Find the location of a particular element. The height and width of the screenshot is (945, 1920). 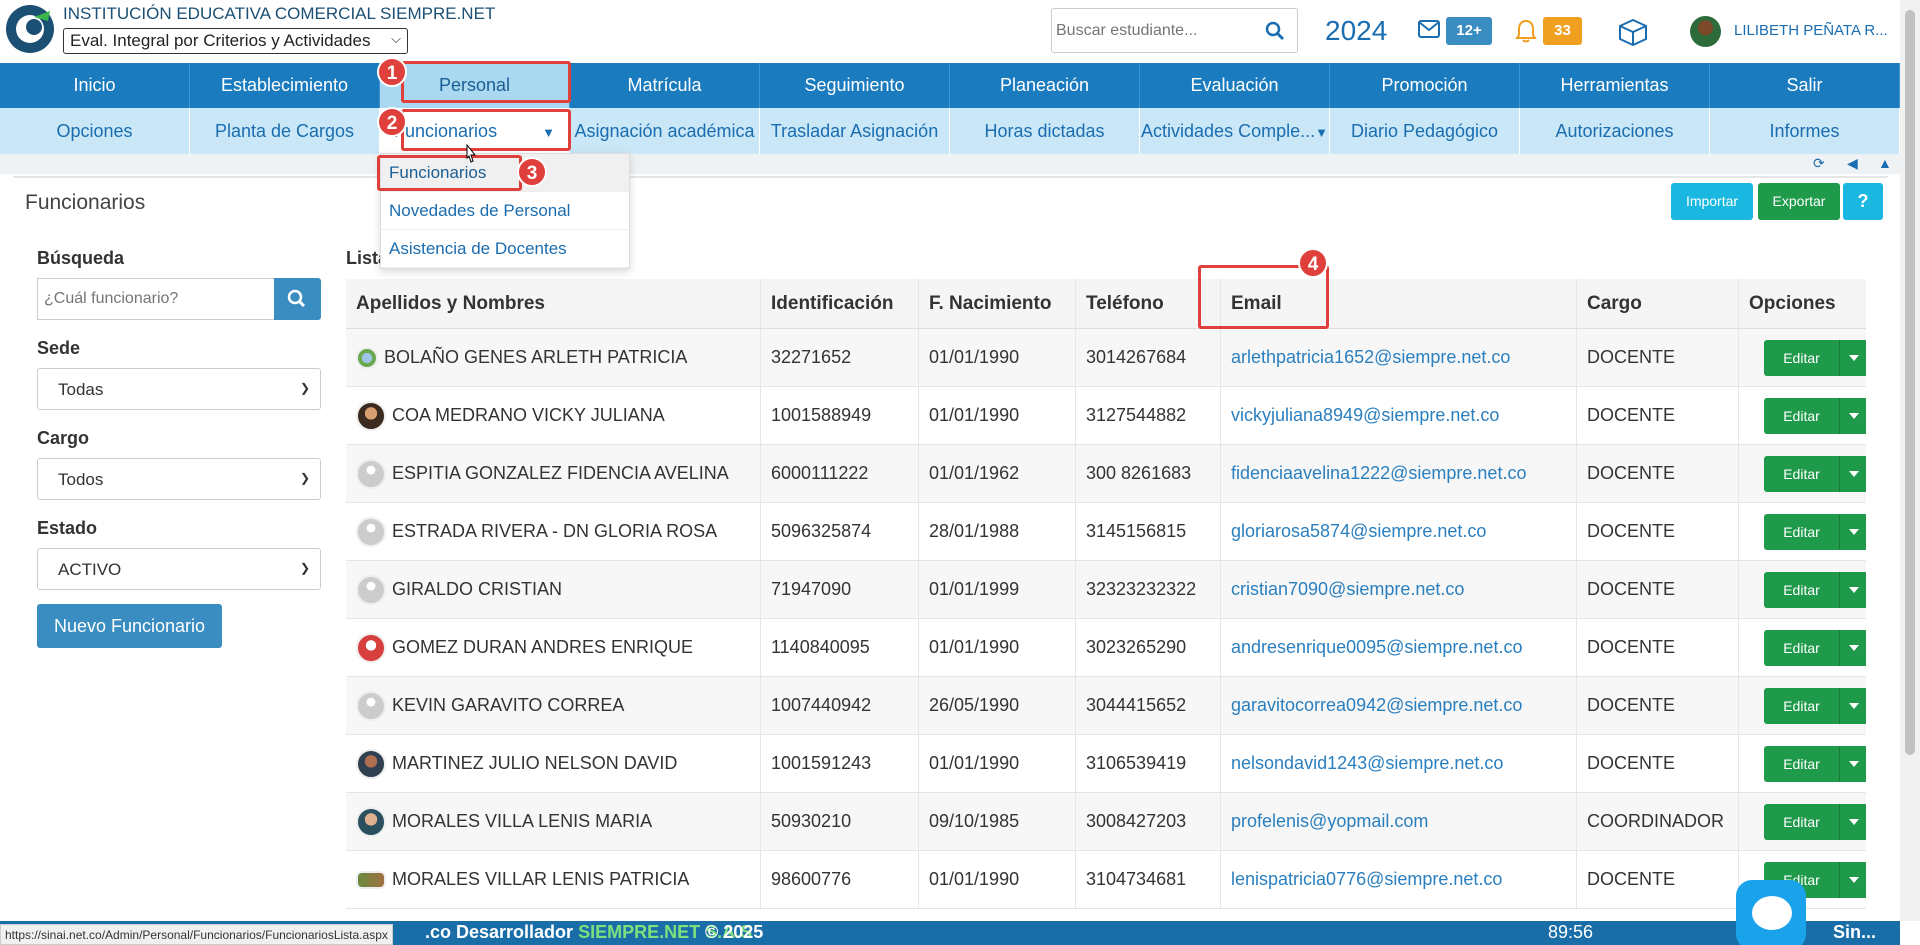

employee-search-input is located at coordinates (156, 299).